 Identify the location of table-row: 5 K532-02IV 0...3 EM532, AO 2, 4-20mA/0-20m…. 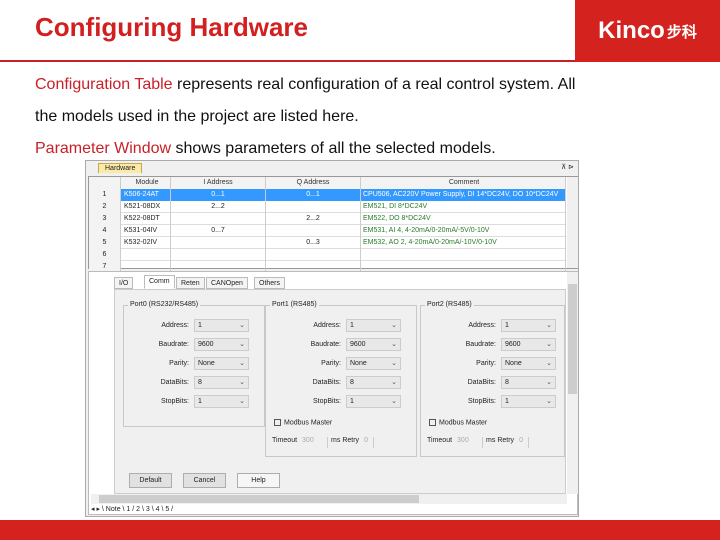
(327, 243).